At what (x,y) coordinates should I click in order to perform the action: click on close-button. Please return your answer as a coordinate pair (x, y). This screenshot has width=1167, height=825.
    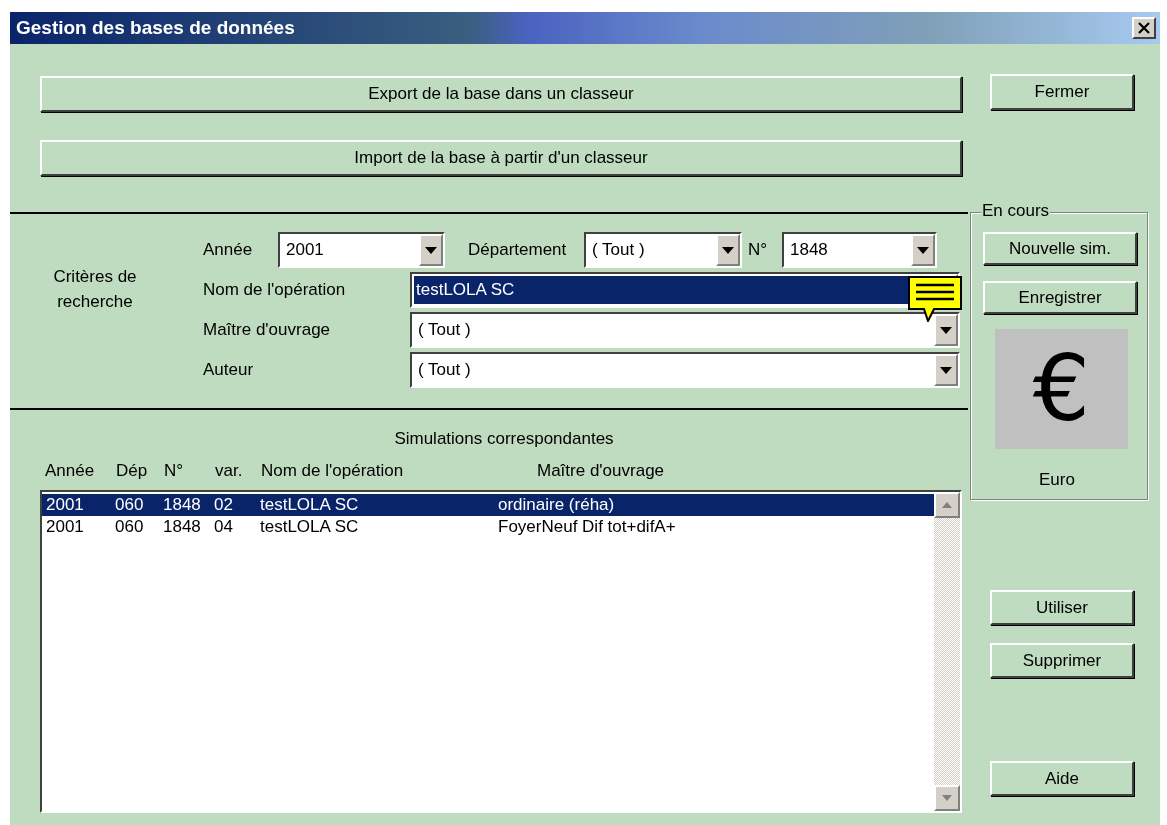
    Looking at the image, I should click on (1144, 28).